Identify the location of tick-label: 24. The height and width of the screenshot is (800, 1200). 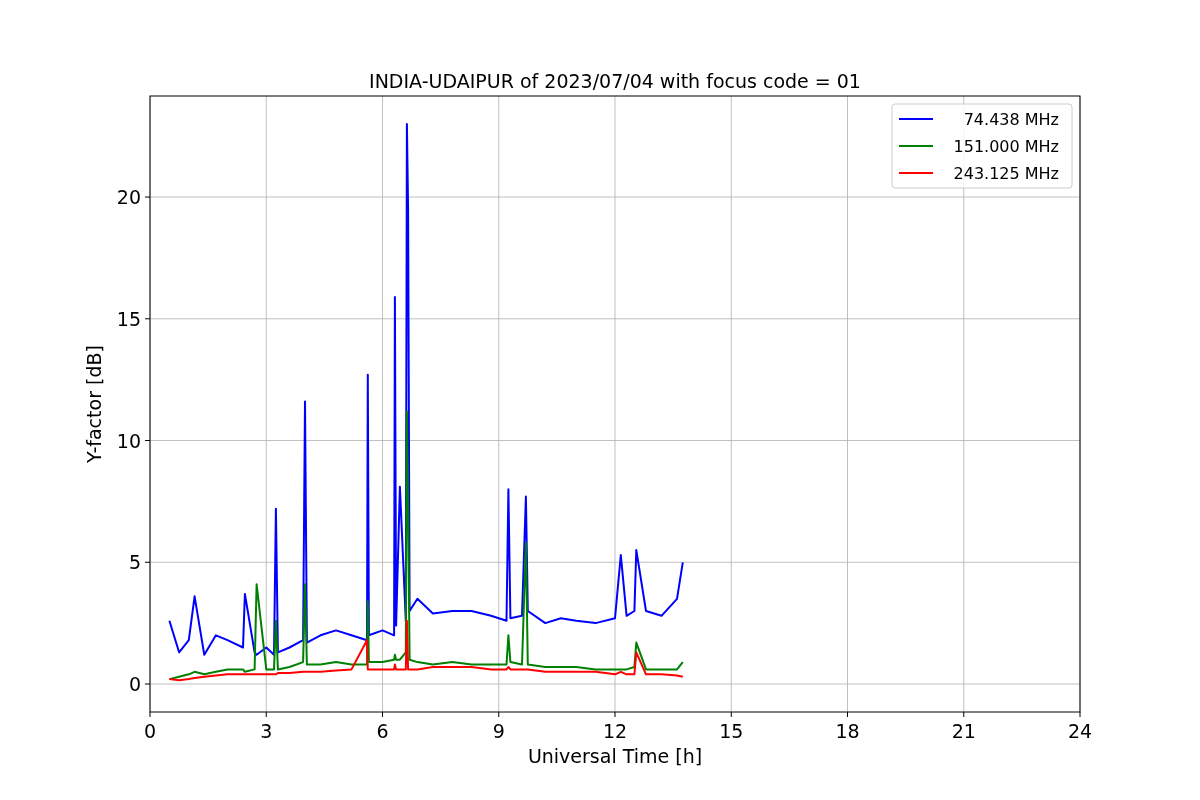
(1080, 731).